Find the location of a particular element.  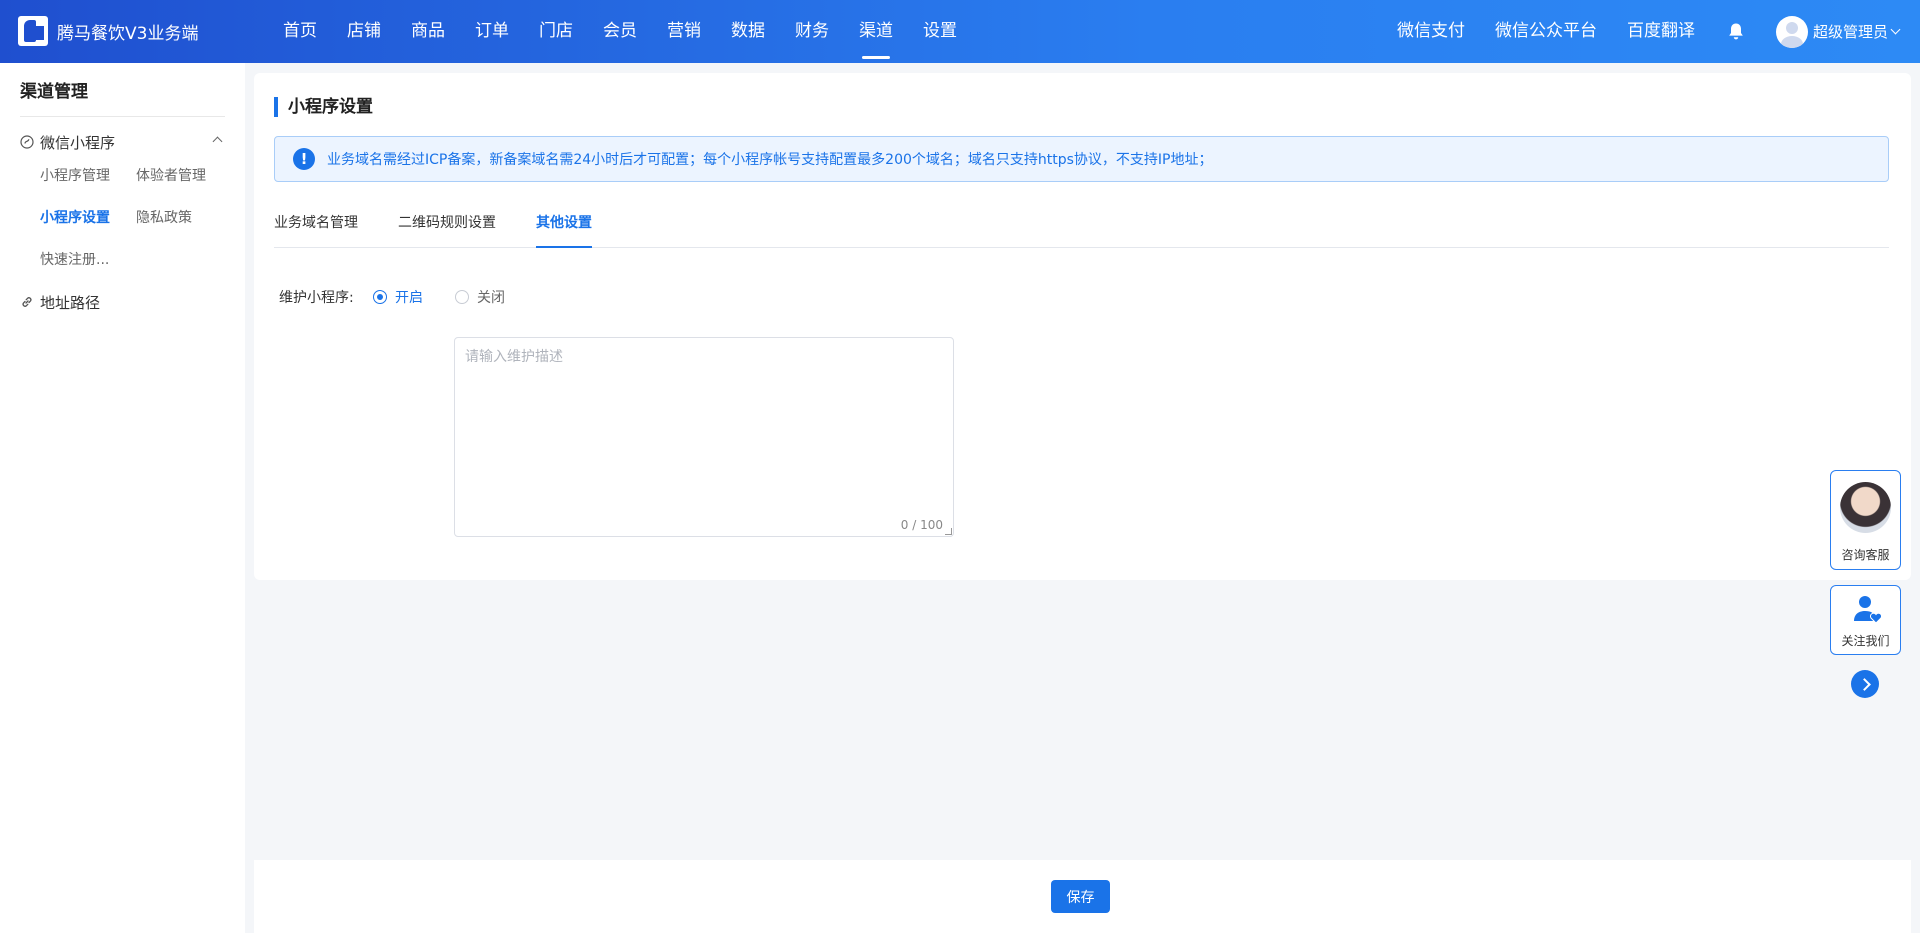

nav-item-products: 商品 is located at coordinates (428, 31).